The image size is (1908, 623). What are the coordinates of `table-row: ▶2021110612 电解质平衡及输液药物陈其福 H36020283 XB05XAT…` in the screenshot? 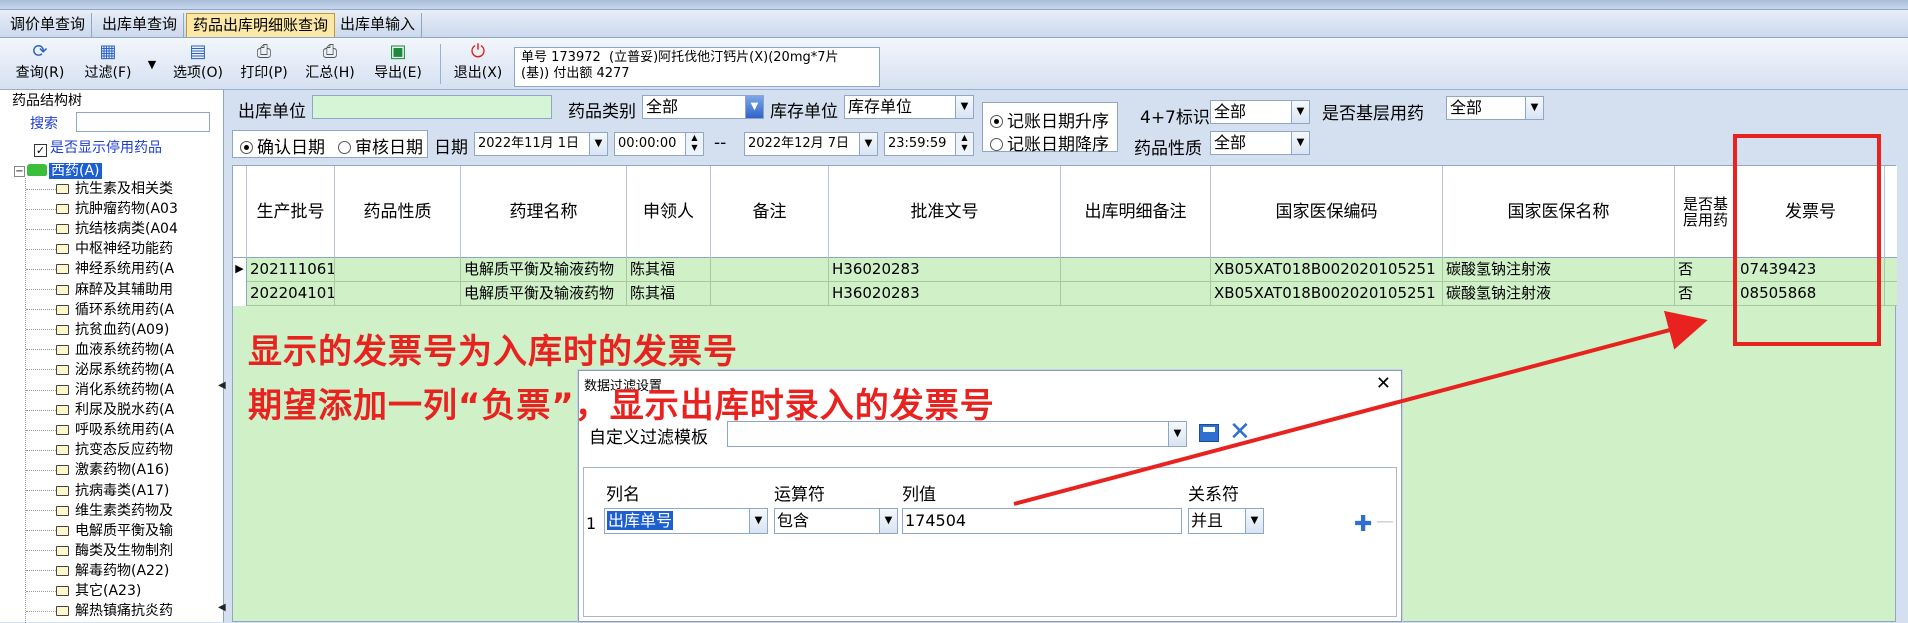 It's located at (1065, 270).